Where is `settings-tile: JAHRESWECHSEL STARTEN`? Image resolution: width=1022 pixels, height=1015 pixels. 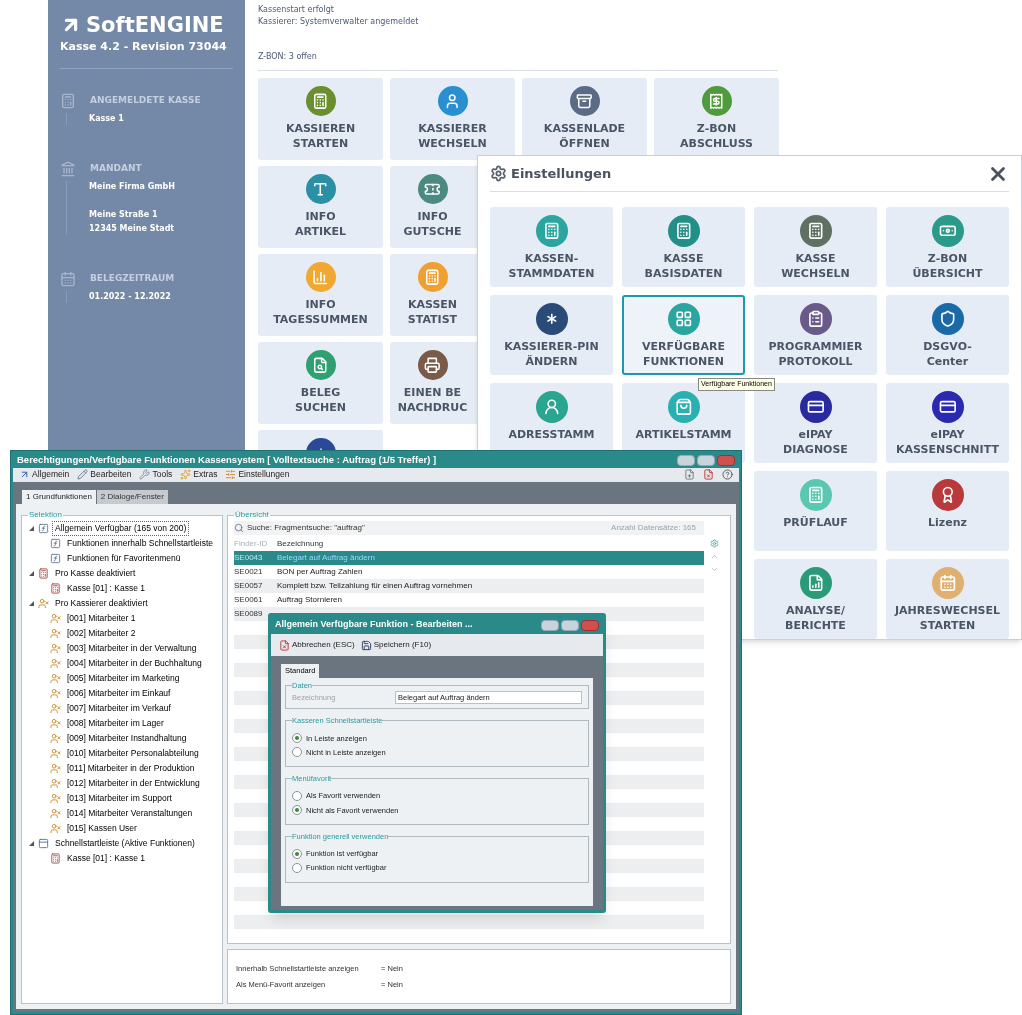
settings-tile: JAHRESWECHSEL STARTEN is located at coordinates (947, 599).